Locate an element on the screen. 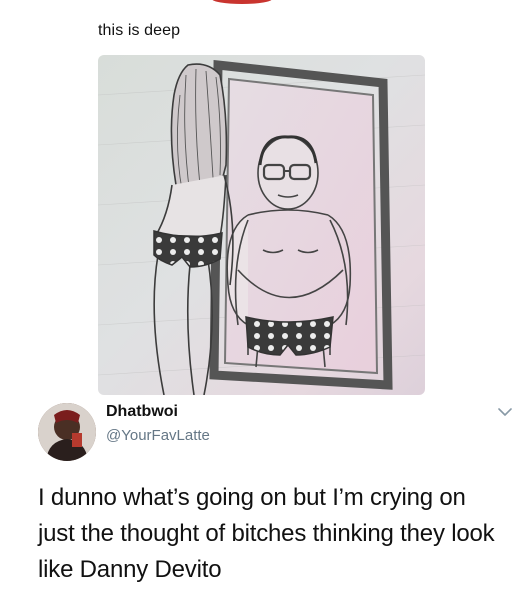  top-cropped-element is located at coordinates (242, 2).